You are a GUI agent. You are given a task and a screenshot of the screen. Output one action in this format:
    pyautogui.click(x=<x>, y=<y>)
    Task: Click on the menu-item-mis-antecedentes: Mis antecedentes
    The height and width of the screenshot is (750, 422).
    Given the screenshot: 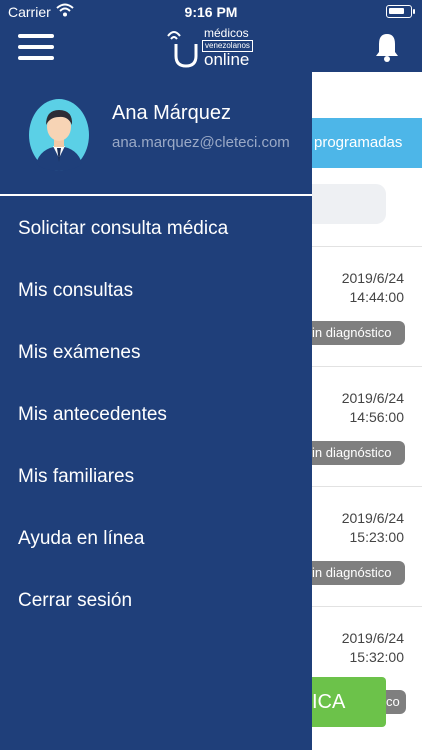 What is the action you would take?
    pyautogui.click(x=156, y=415)
    